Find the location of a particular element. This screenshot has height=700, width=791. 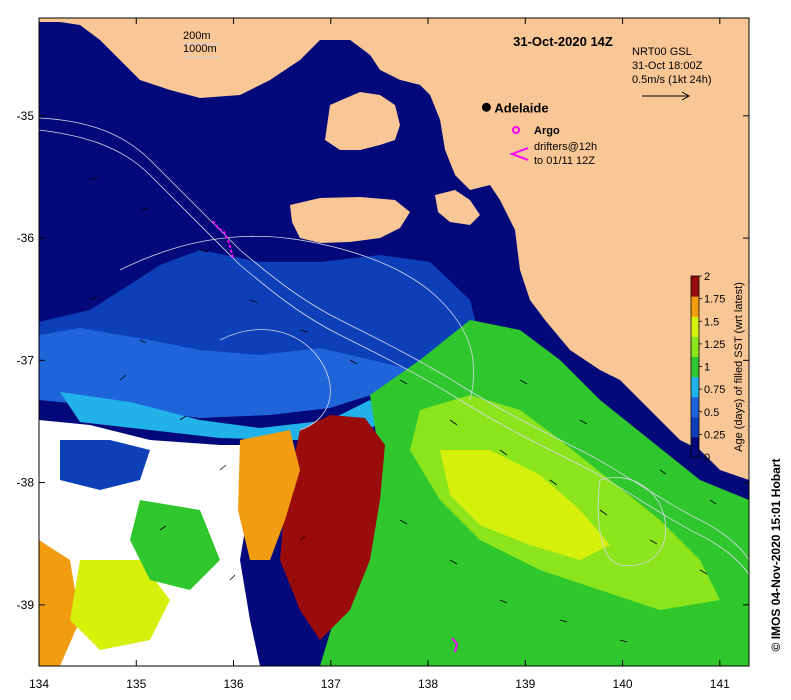

lon-tick-label: 140 is located at coordinates (623, 684).